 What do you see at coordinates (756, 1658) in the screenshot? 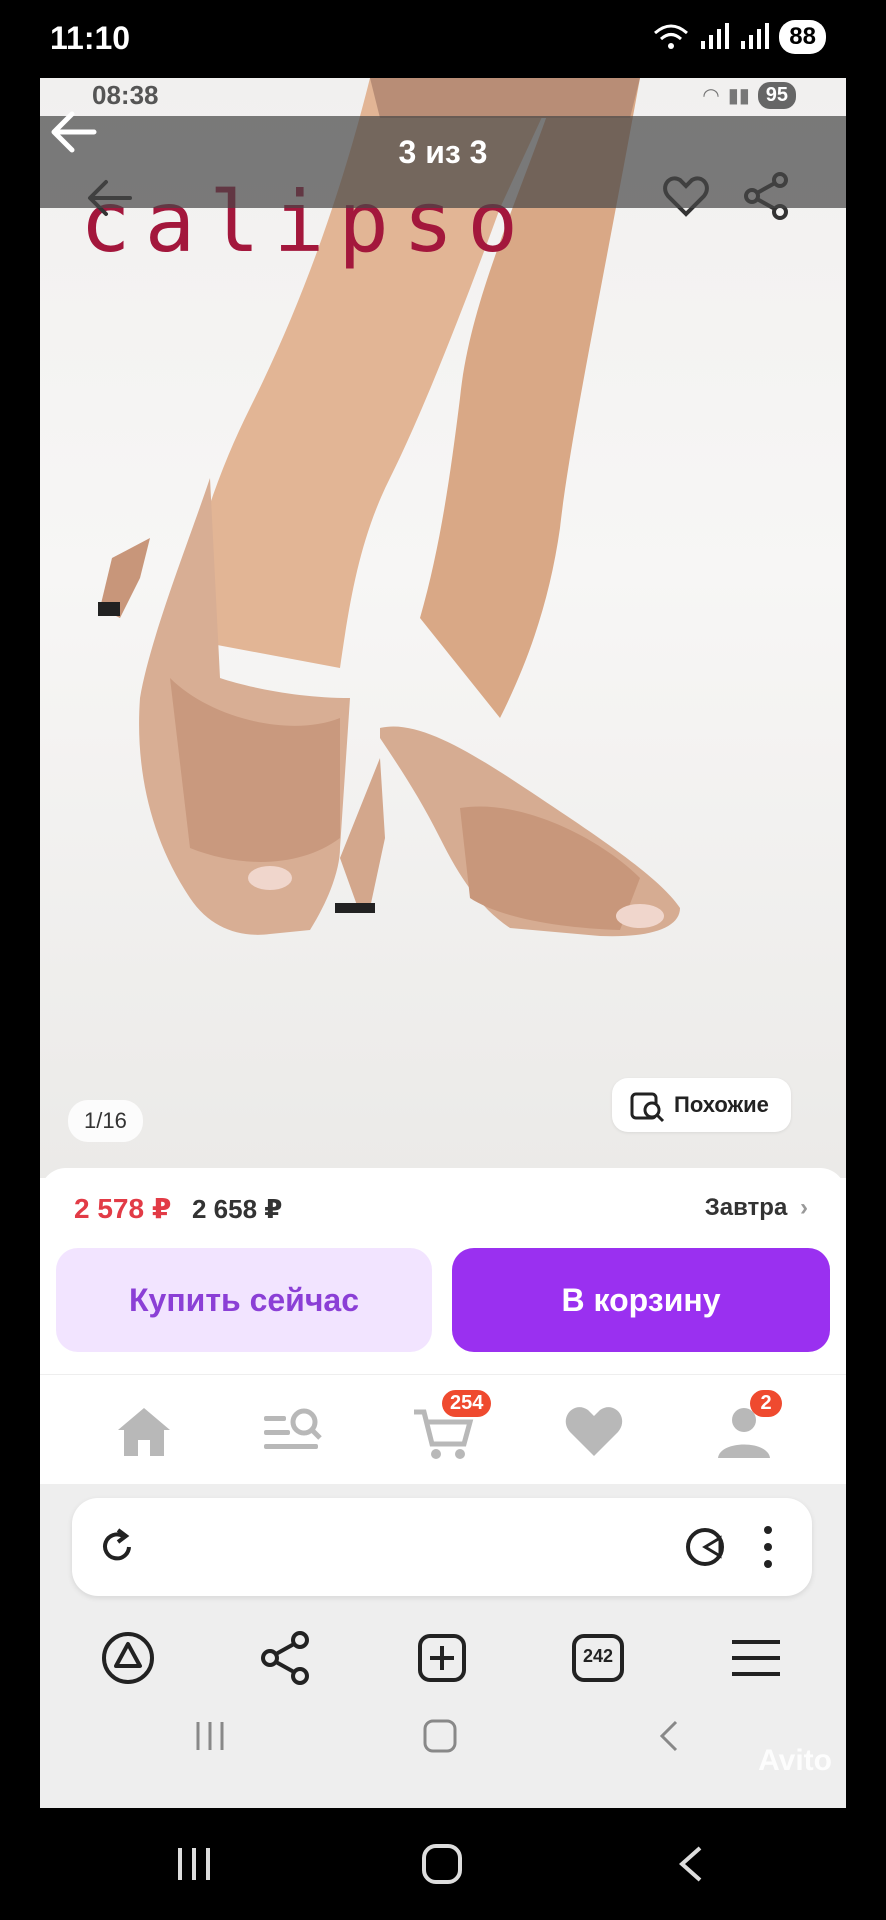
I see `menu-hamburger-icon` at bounding box center [756, 1658].